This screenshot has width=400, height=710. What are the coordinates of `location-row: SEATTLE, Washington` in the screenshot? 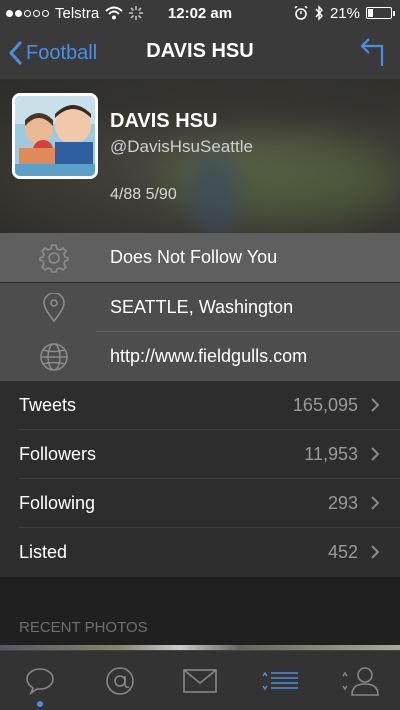 It's located at (200, 307).